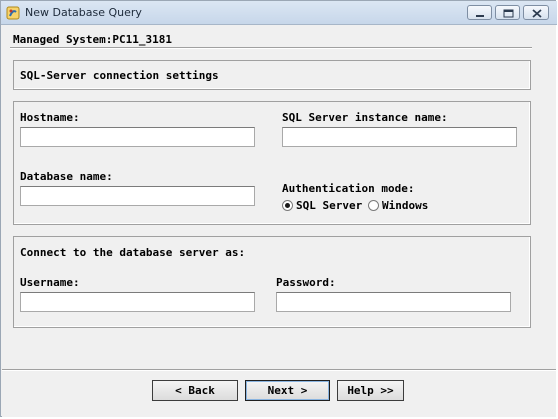 The height and width of the screenshot is (419, 558). What do you see at coordinates (479, 12) in the screenshot?
I see `minimize-button` at bounding box center [479, 12].